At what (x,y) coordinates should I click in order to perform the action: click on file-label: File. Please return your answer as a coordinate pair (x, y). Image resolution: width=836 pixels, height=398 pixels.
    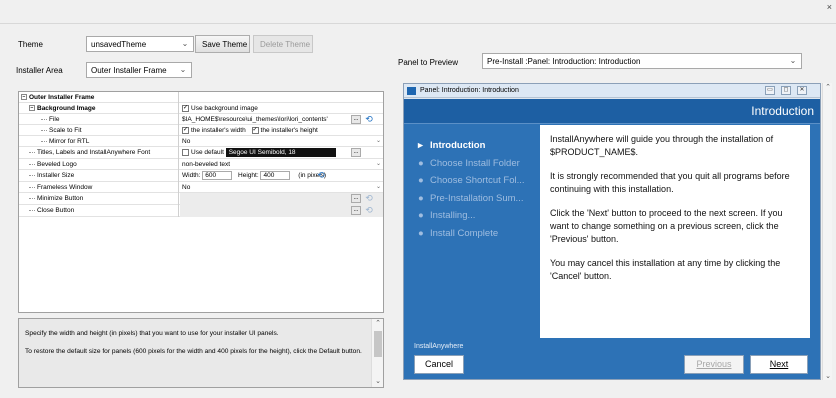
    Looking at the image, I should click on (54, 119).